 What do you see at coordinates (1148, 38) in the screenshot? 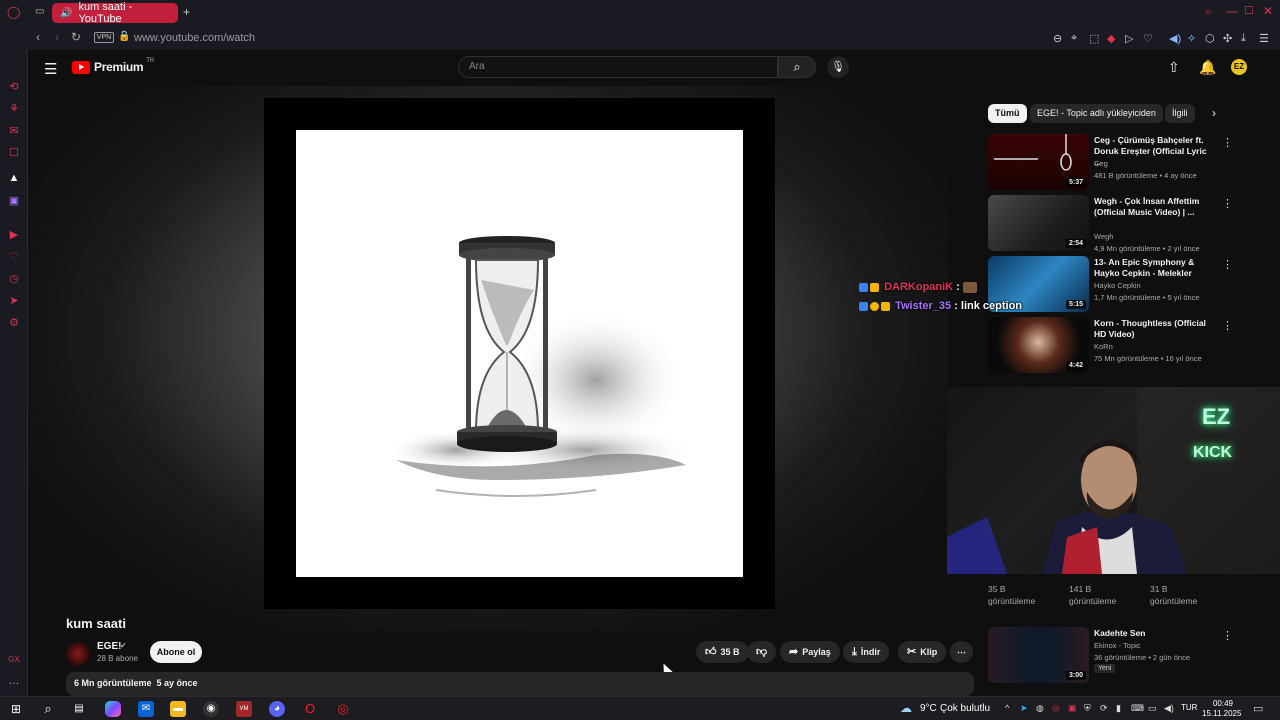
I see `heart-icon: ♡` at bounding box center [1148, 38].